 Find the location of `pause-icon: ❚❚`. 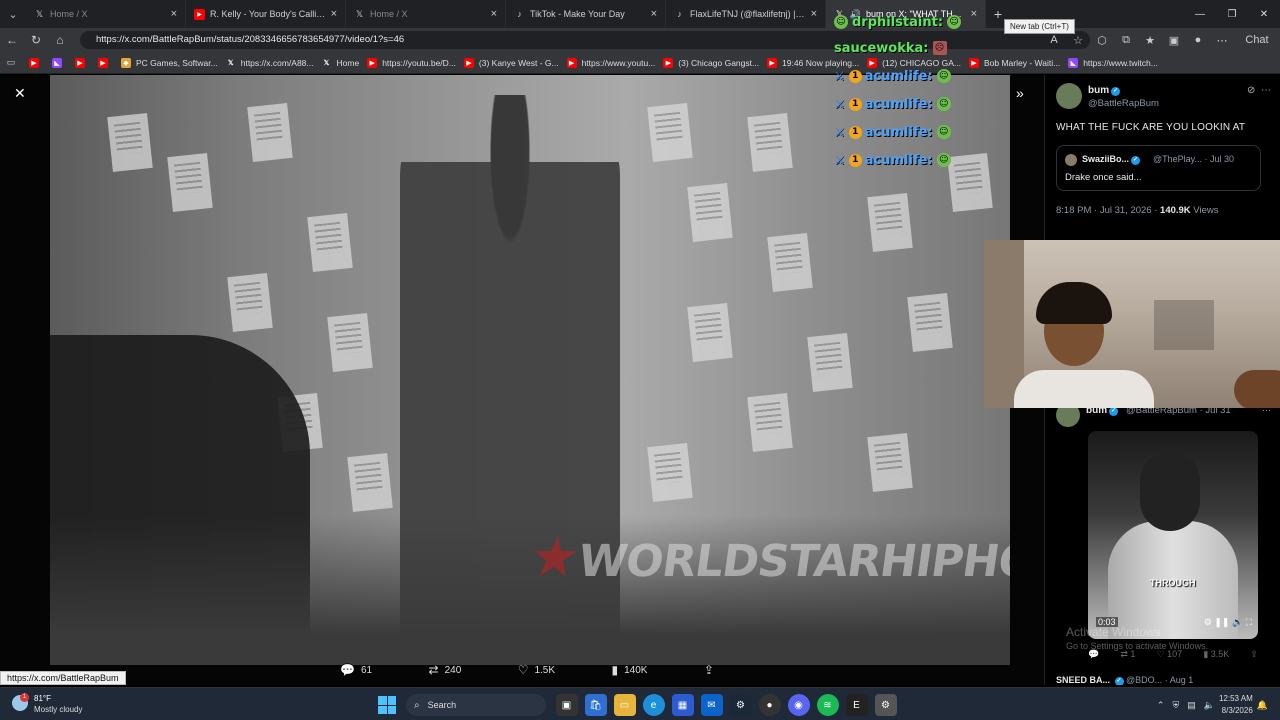

pause-icon: ❚❚ is located at coordinates (1221, 622).